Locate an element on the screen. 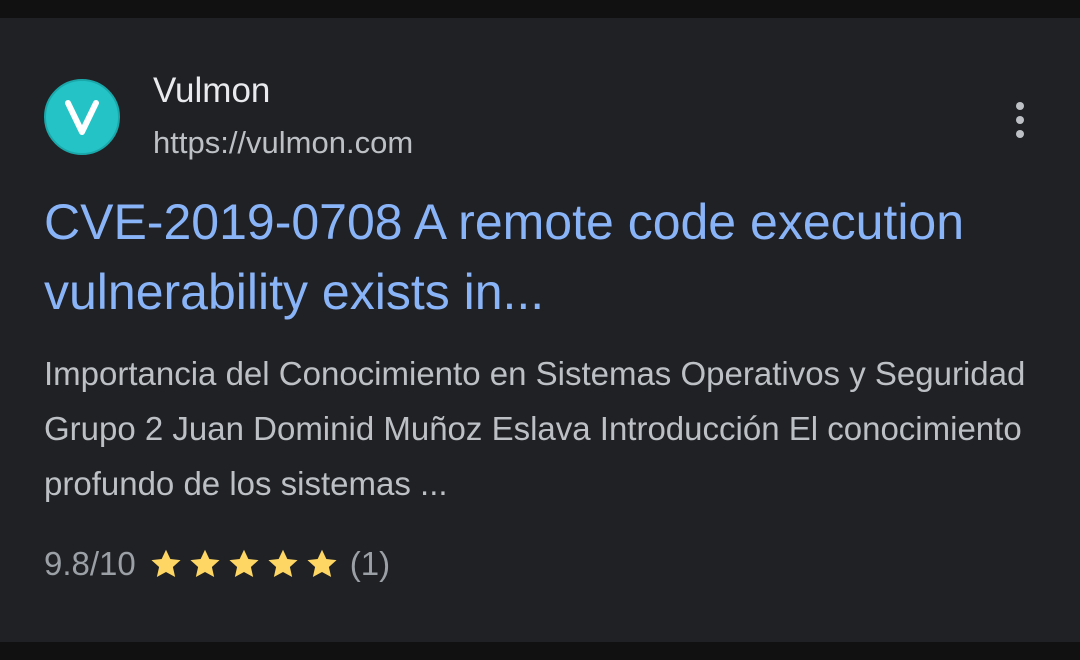 Image resolution: width=1080 pixels, height=660 pixels. rating-score: 9.8/10 is located at coordinates (90, 563).